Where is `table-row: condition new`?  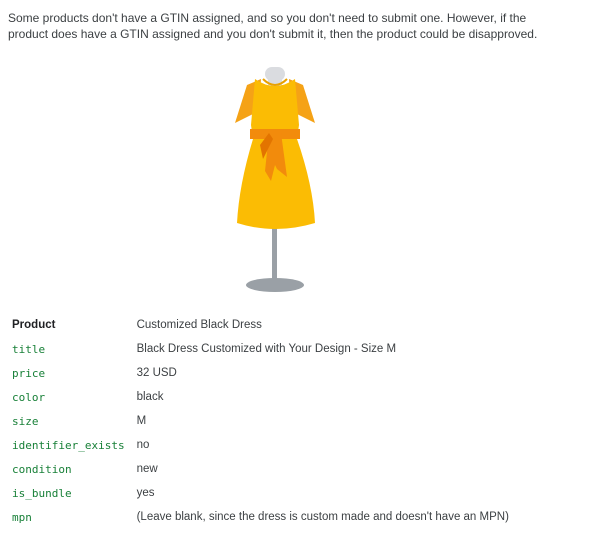 table-row: condition new is located at coordinates (260, 469).